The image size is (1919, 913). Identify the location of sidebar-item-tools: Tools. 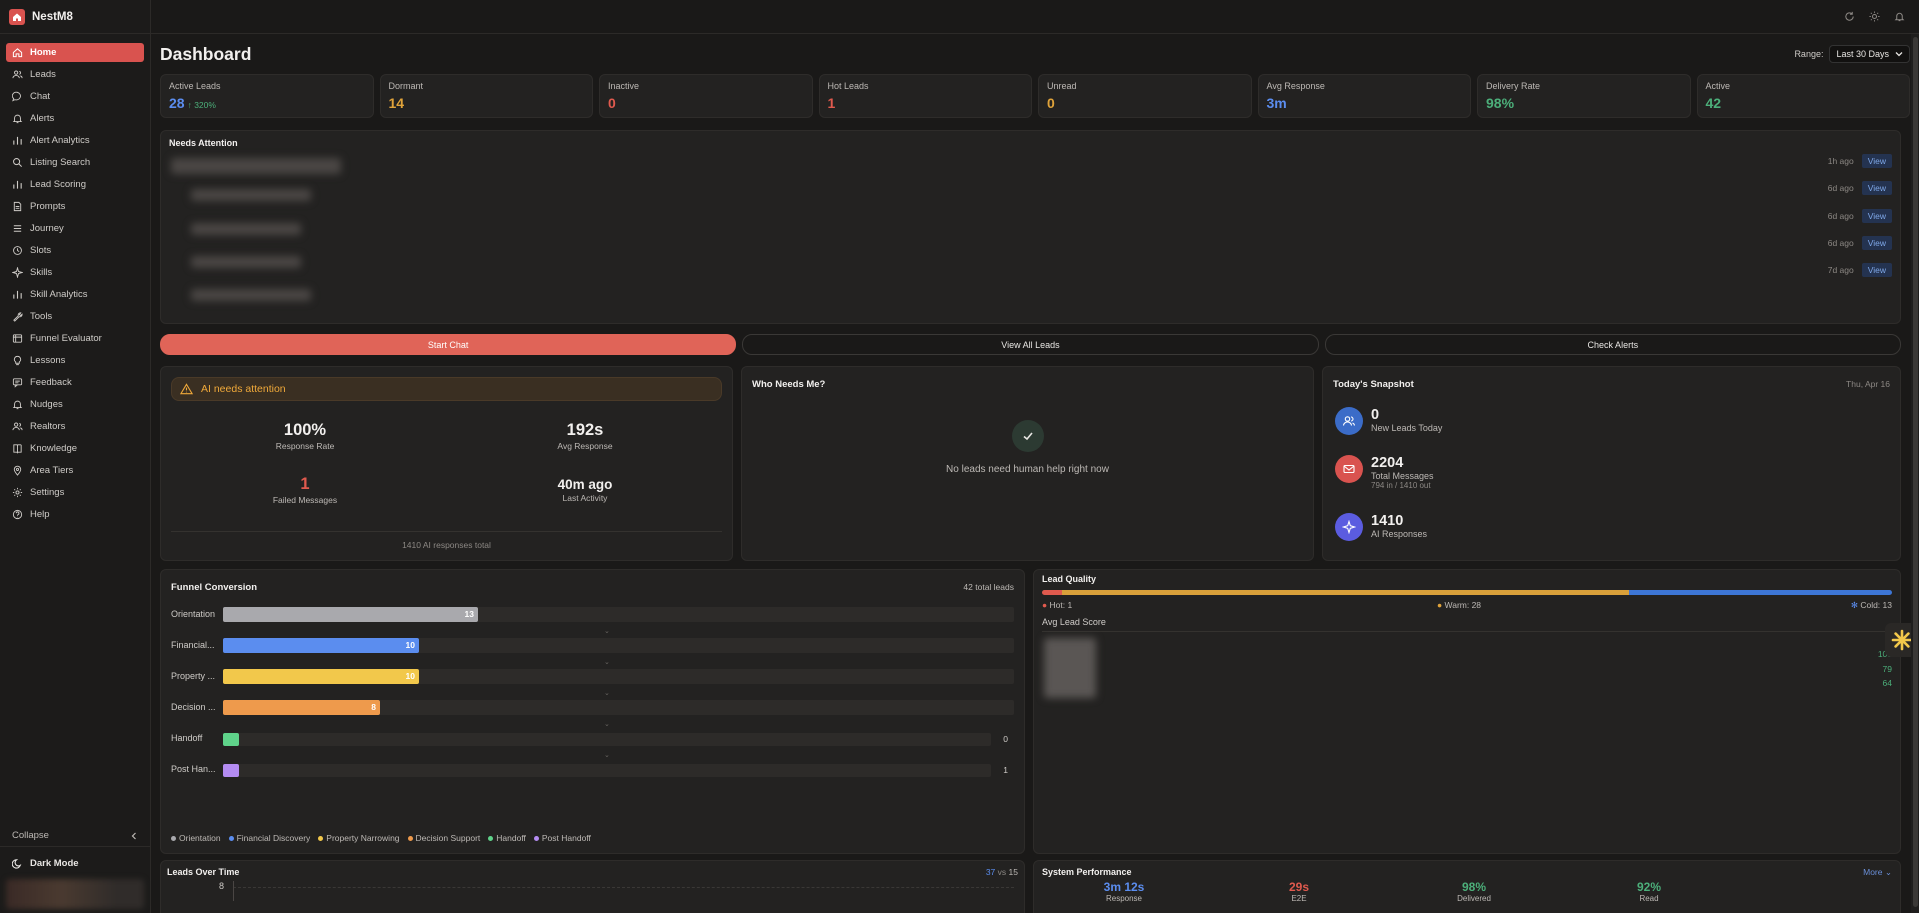
(75, 316).